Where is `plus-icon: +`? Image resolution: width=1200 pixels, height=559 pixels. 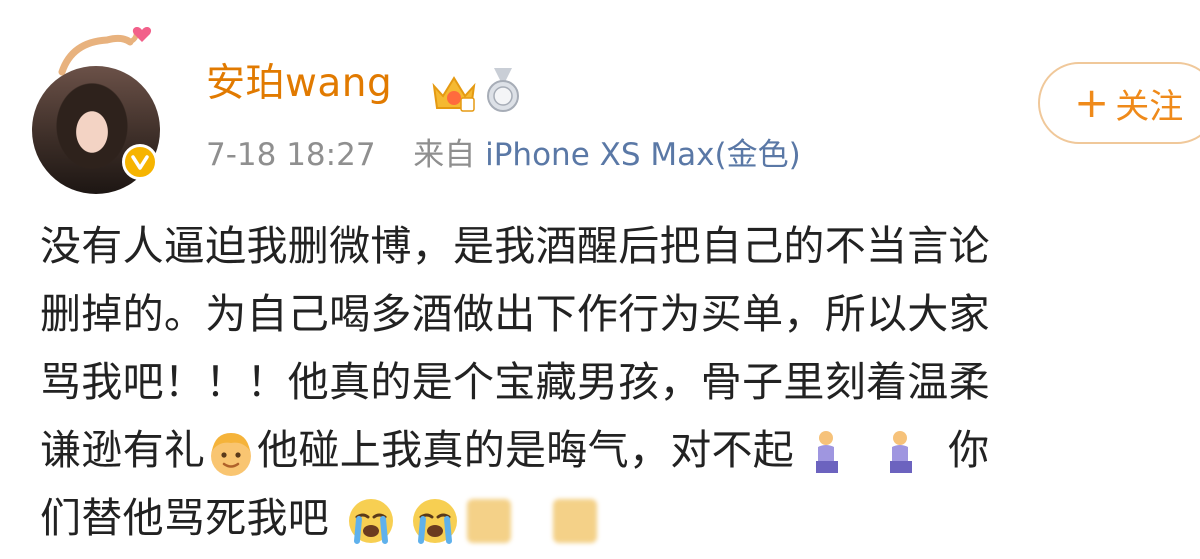 plus-icon: + is located at coordinates (1092, 102).